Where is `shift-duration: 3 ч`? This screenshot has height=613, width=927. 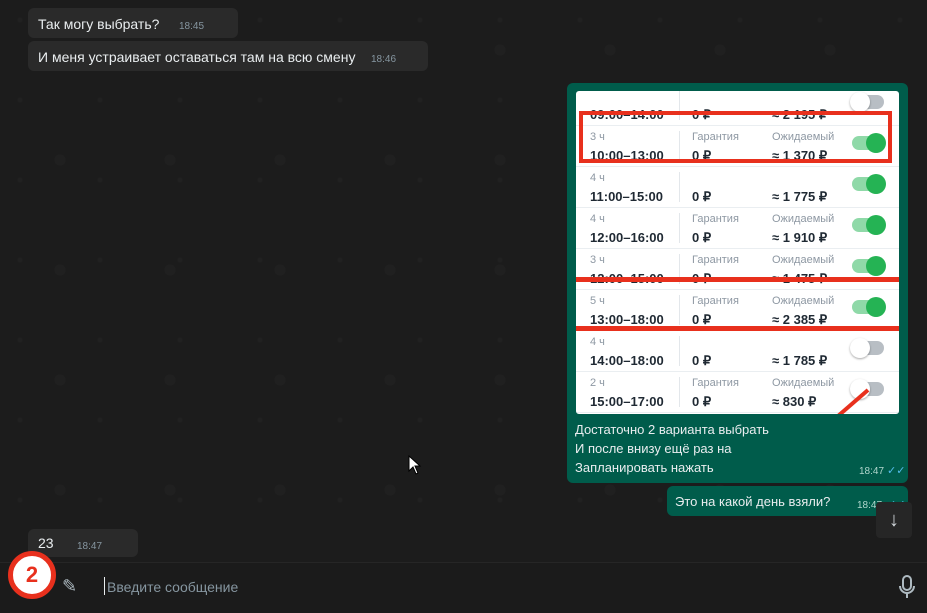 shift-duration: 3 ч is located at coordinates (597, 260).